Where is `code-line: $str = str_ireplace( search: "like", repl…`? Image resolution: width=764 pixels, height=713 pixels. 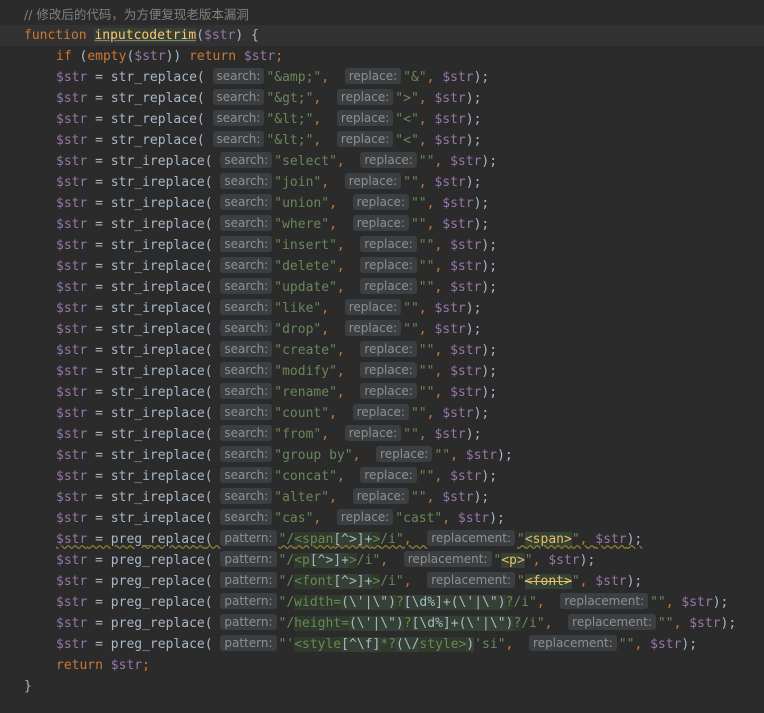 code-line: $str = str_ireplace( search: "like", repl… is located at coordinates (382, 308).